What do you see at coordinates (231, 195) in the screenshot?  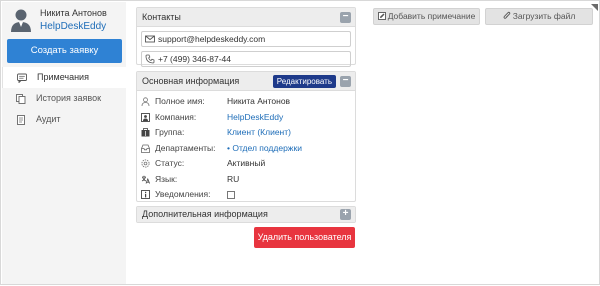 I see `notifications-checkbox` at bounding box center [231, 195].